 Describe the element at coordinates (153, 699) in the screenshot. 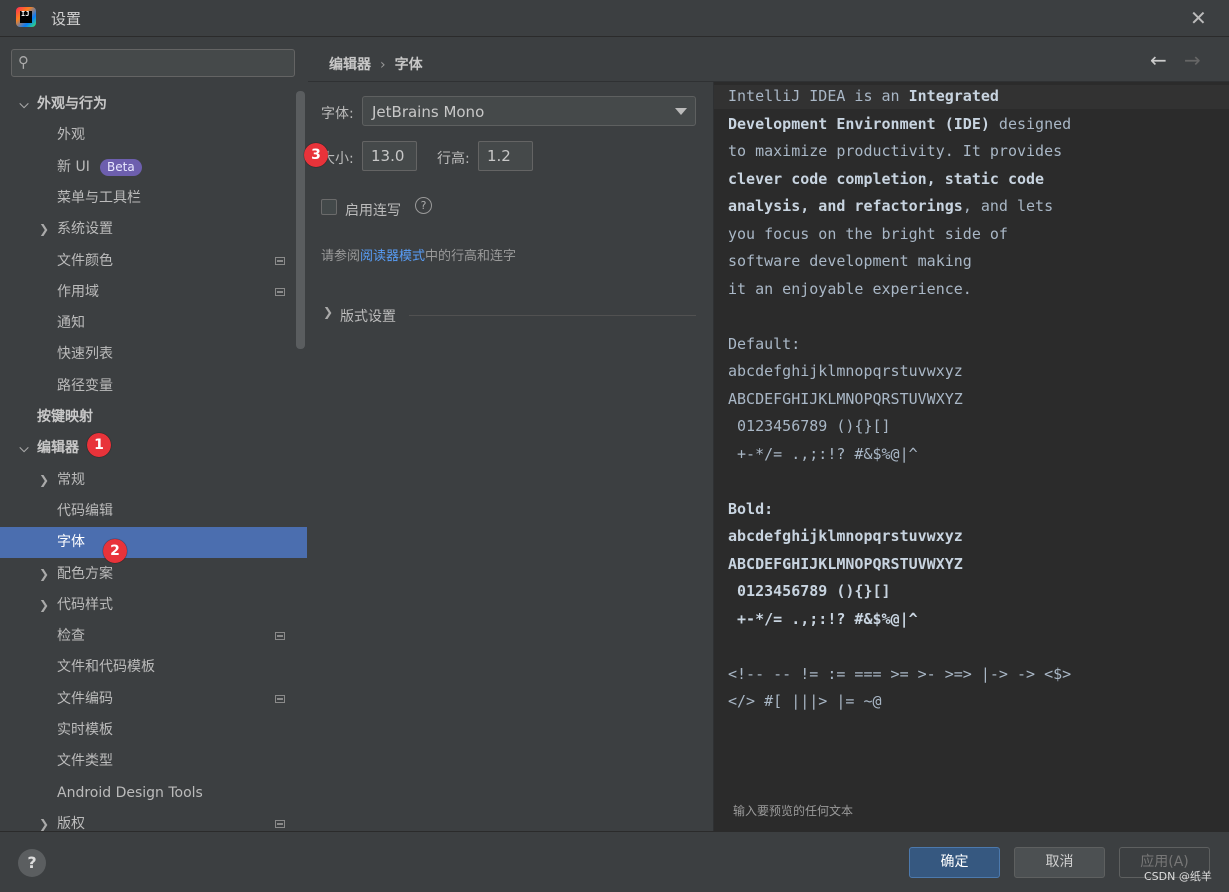

I see `sidebar-item: 文件编码` at that location.